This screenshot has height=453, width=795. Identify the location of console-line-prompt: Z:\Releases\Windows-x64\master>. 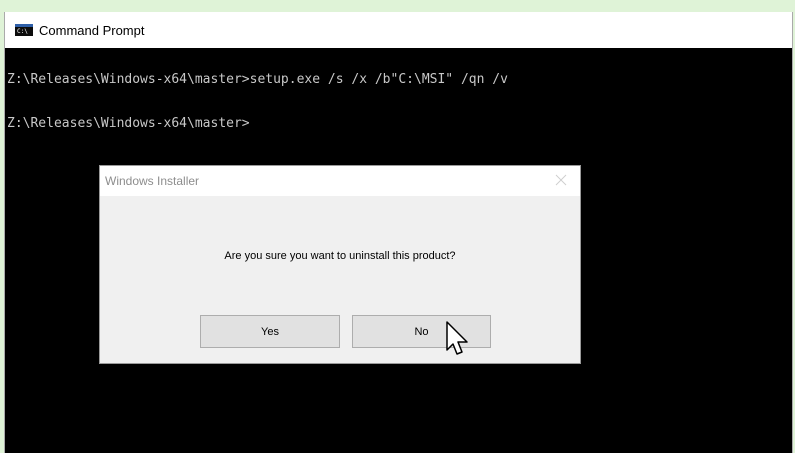
(128, 123).